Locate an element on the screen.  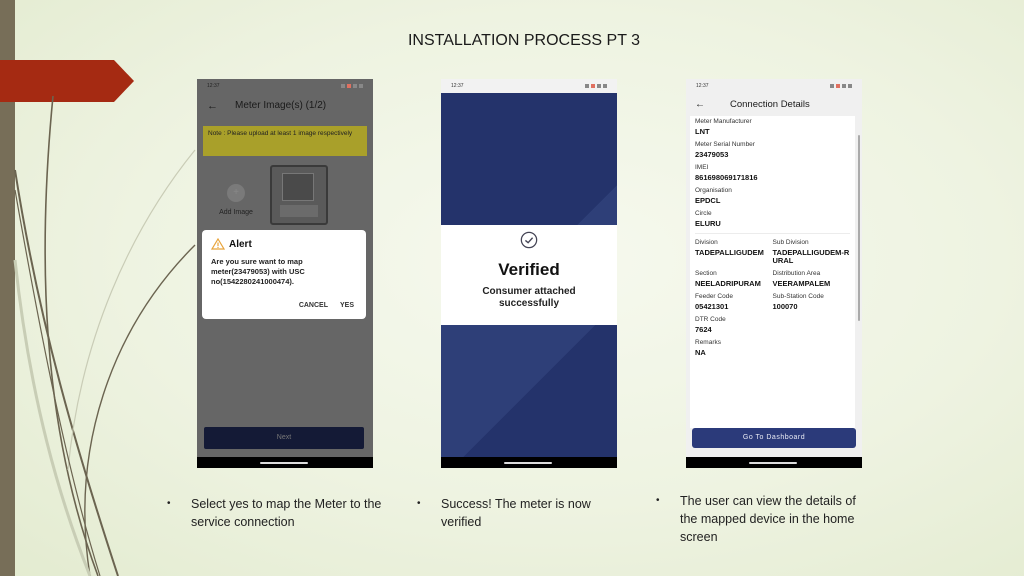
field-value: 861698069171816 is located at coordinates (726, 177).